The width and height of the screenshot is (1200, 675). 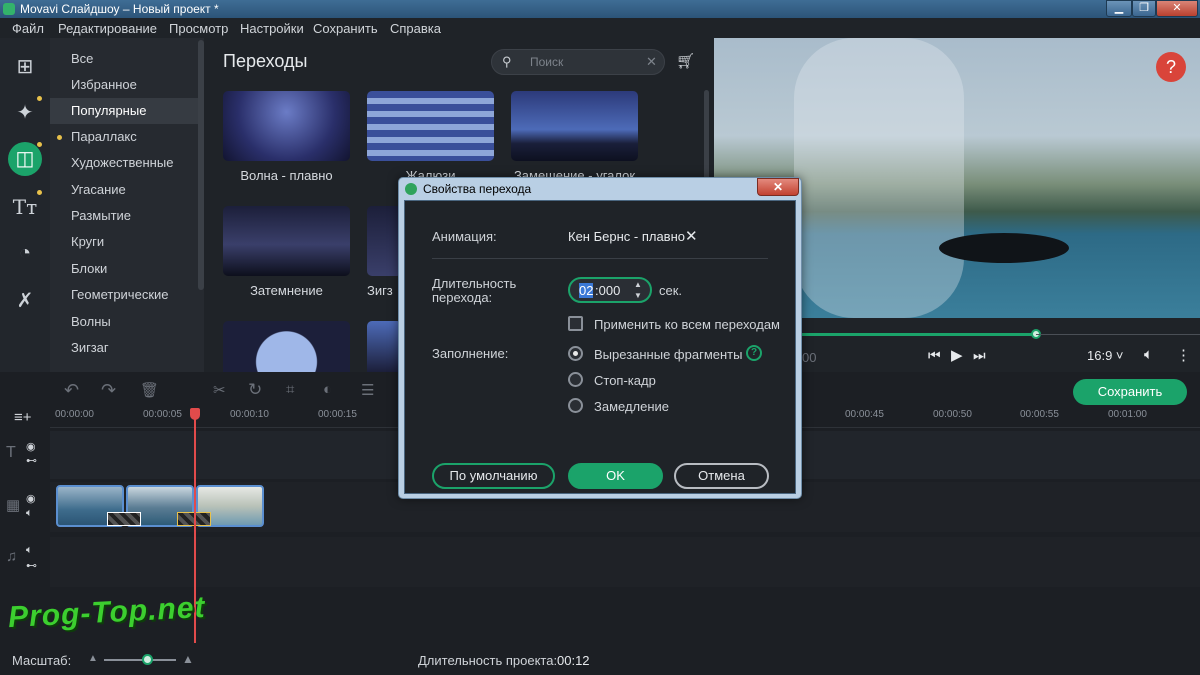 What do you see at coordinates (1177, 8) in the screenshot?
I see `close-button: ✕` at bounding box center [1177, 8].